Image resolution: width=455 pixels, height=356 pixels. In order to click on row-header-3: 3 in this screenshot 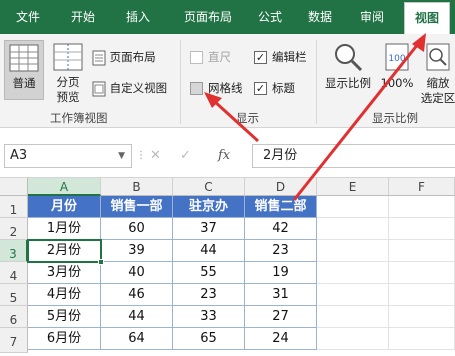, I will do `click(14, 251)`.